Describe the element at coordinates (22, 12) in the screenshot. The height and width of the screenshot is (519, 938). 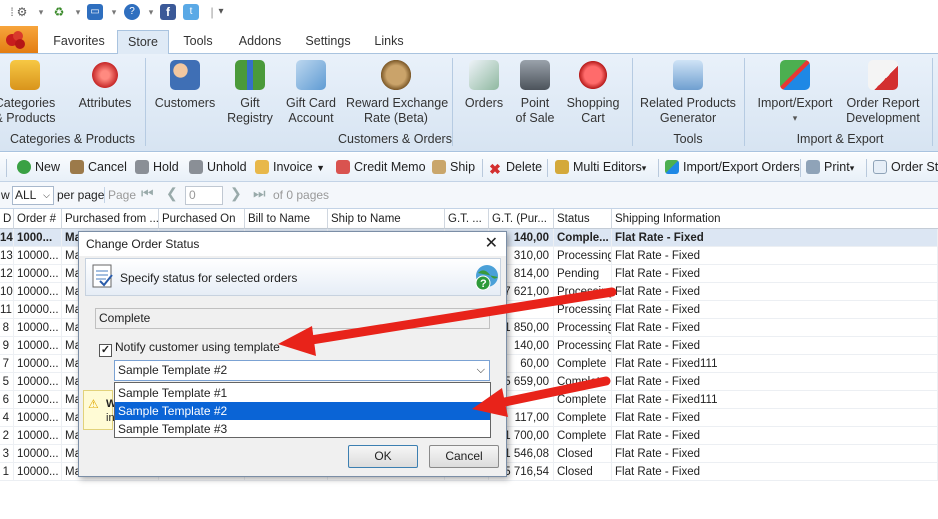
I see `gear-icon: ⚙` at that location.